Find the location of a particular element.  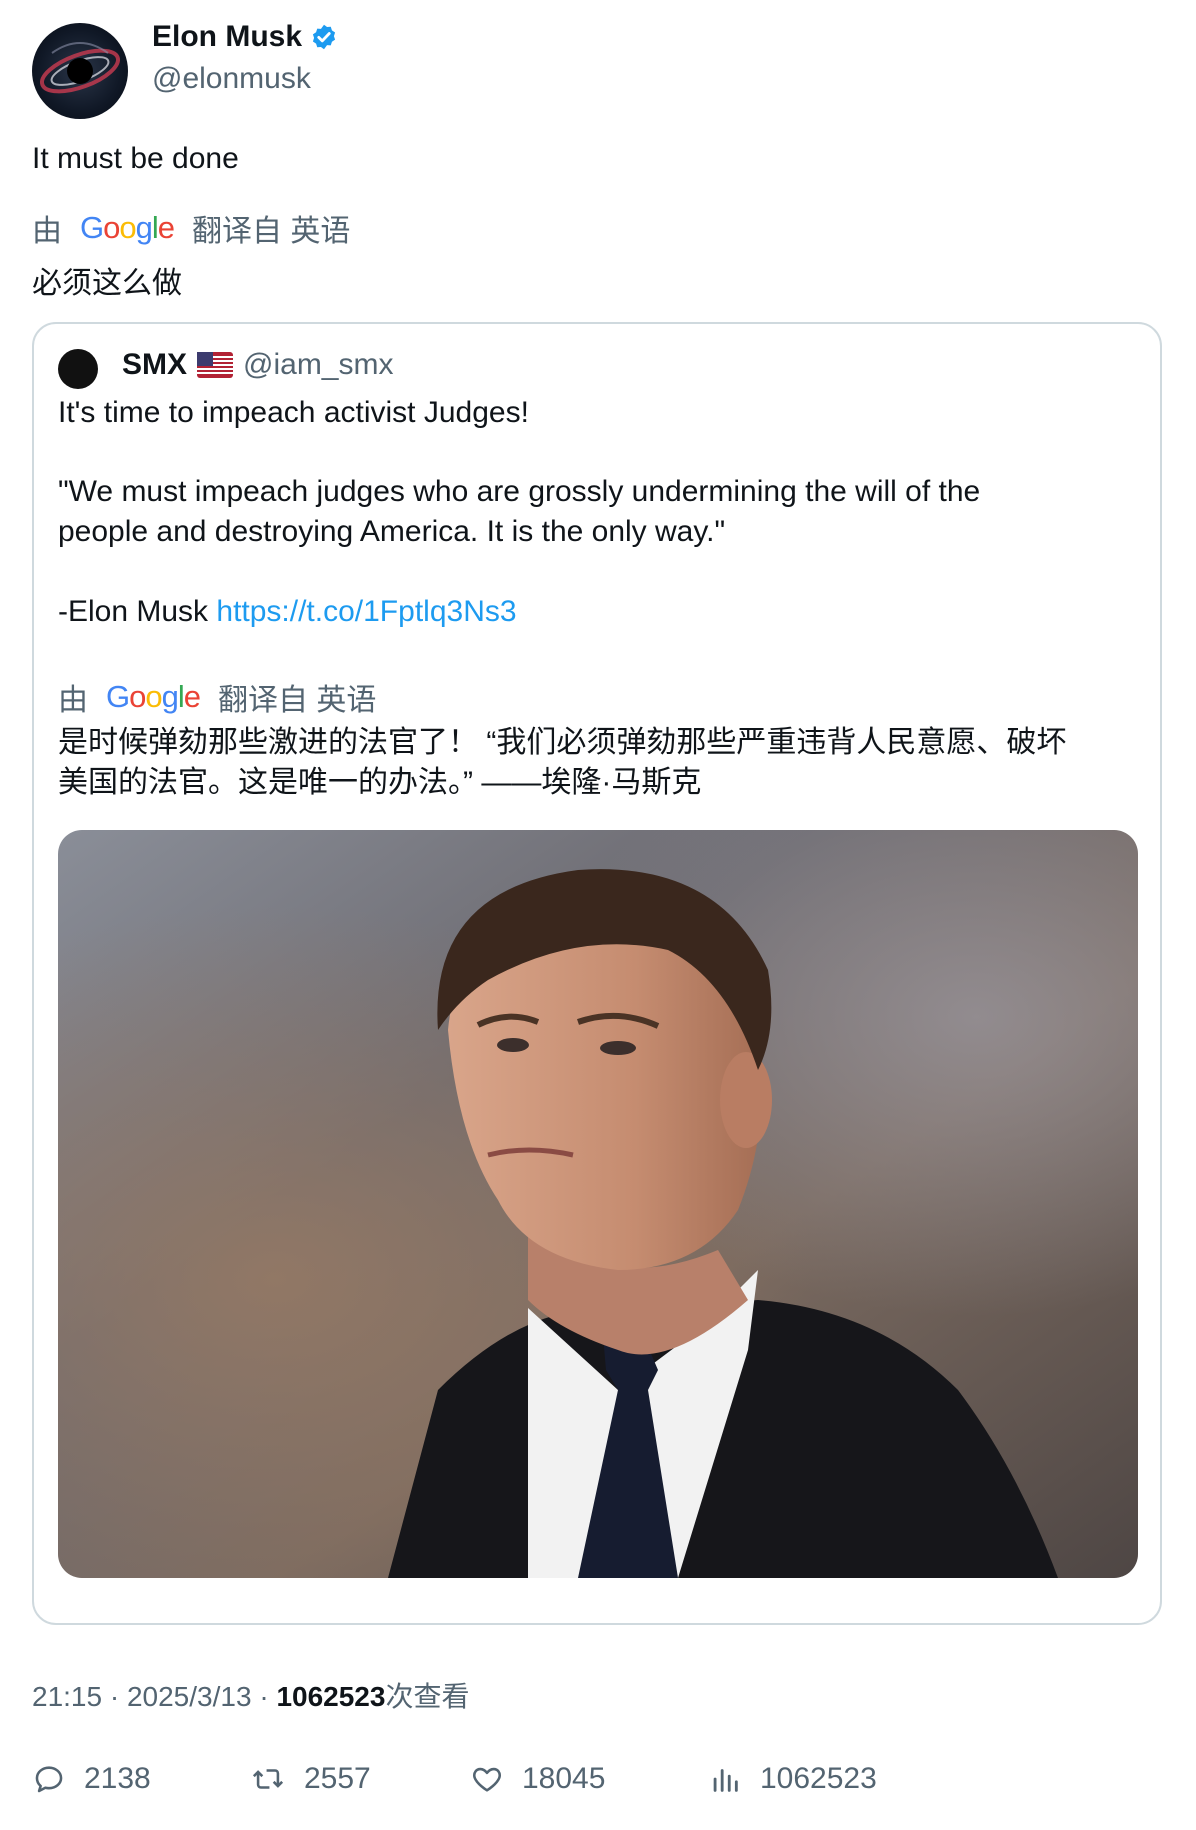

analytics-icon is located at coordinates (725, 1780).